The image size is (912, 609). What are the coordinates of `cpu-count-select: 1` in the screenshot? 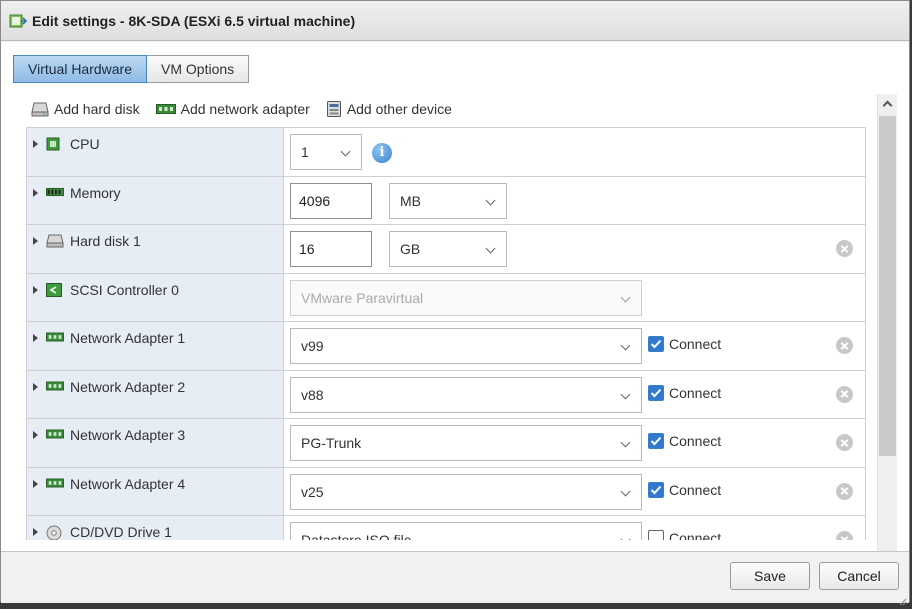 It's located at (326, 152).